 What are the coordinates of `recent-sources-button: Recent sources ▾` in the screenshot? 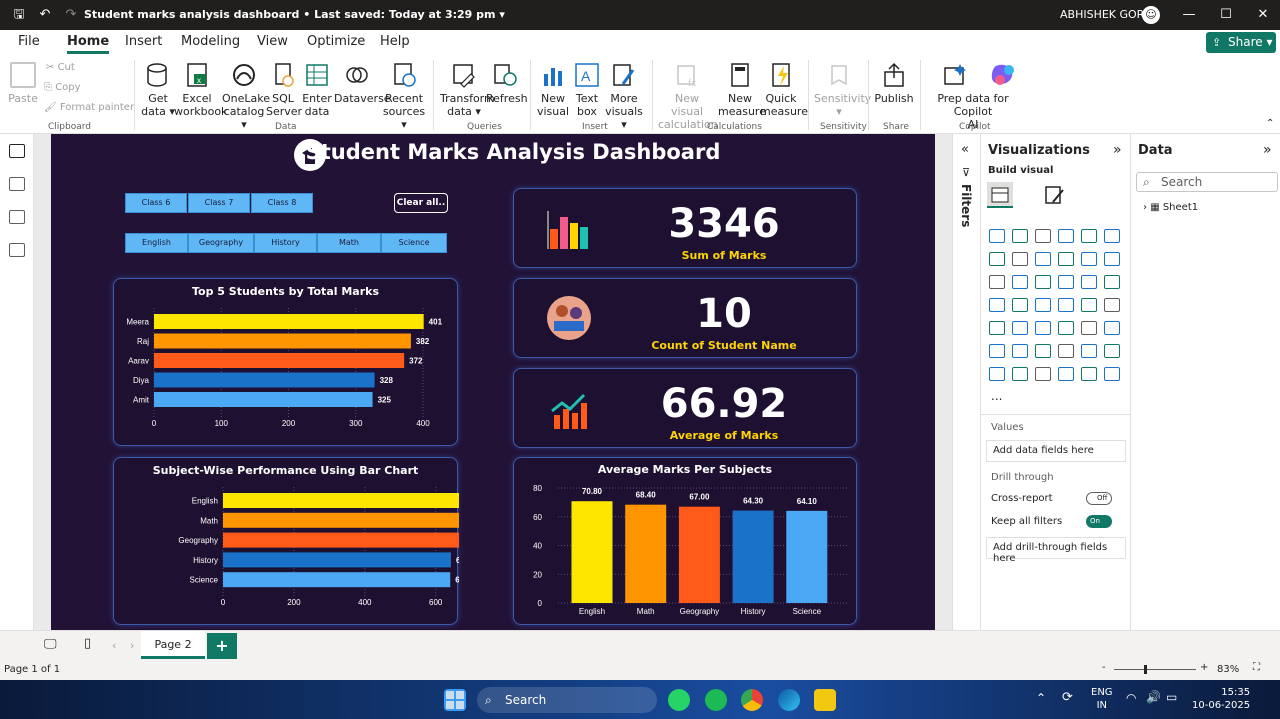 It's located at (404, 96).